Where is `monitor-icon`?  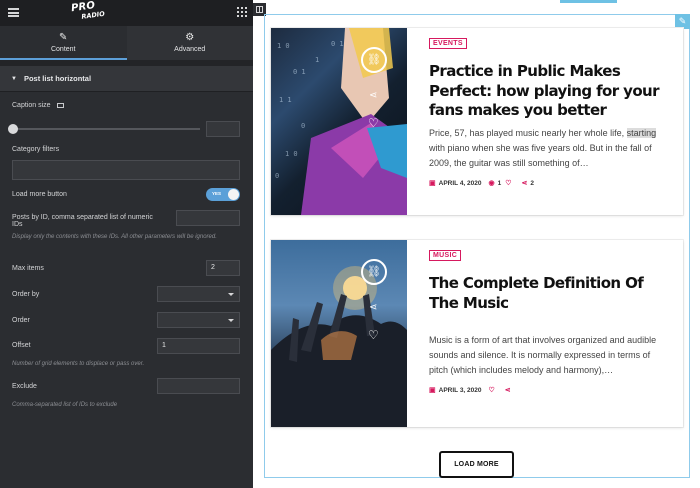
monitor-icon is located at coordinates (60, 105).